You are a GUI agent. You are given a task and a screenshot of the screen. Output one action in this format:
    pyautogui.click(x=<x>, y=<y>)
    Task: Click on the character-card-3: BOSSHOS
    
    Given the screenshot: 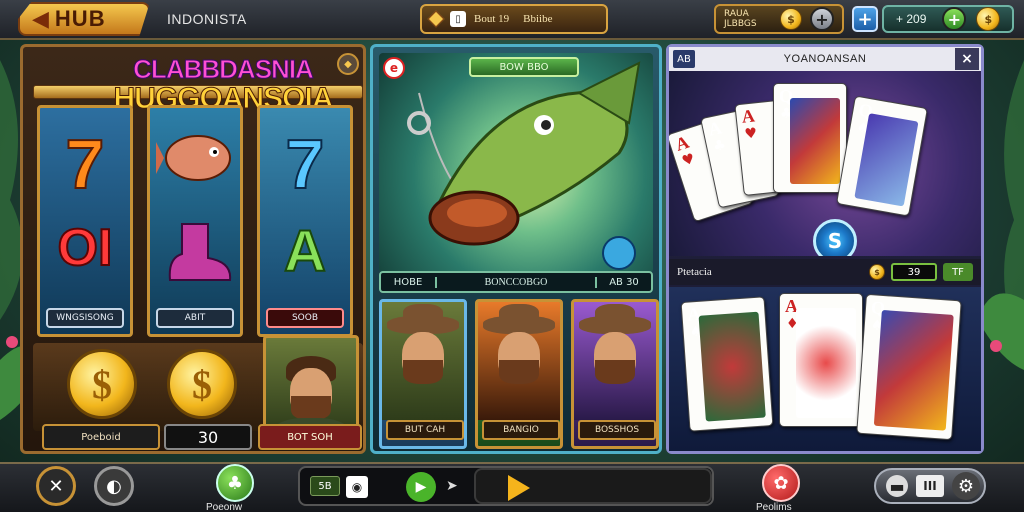 What is the action you would take?
    pyautogui.click(x=615, y=374)
    